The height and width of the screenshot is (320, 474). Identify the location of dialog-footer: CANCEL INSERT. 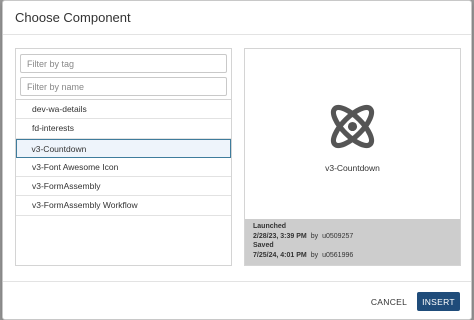
(237, 300).